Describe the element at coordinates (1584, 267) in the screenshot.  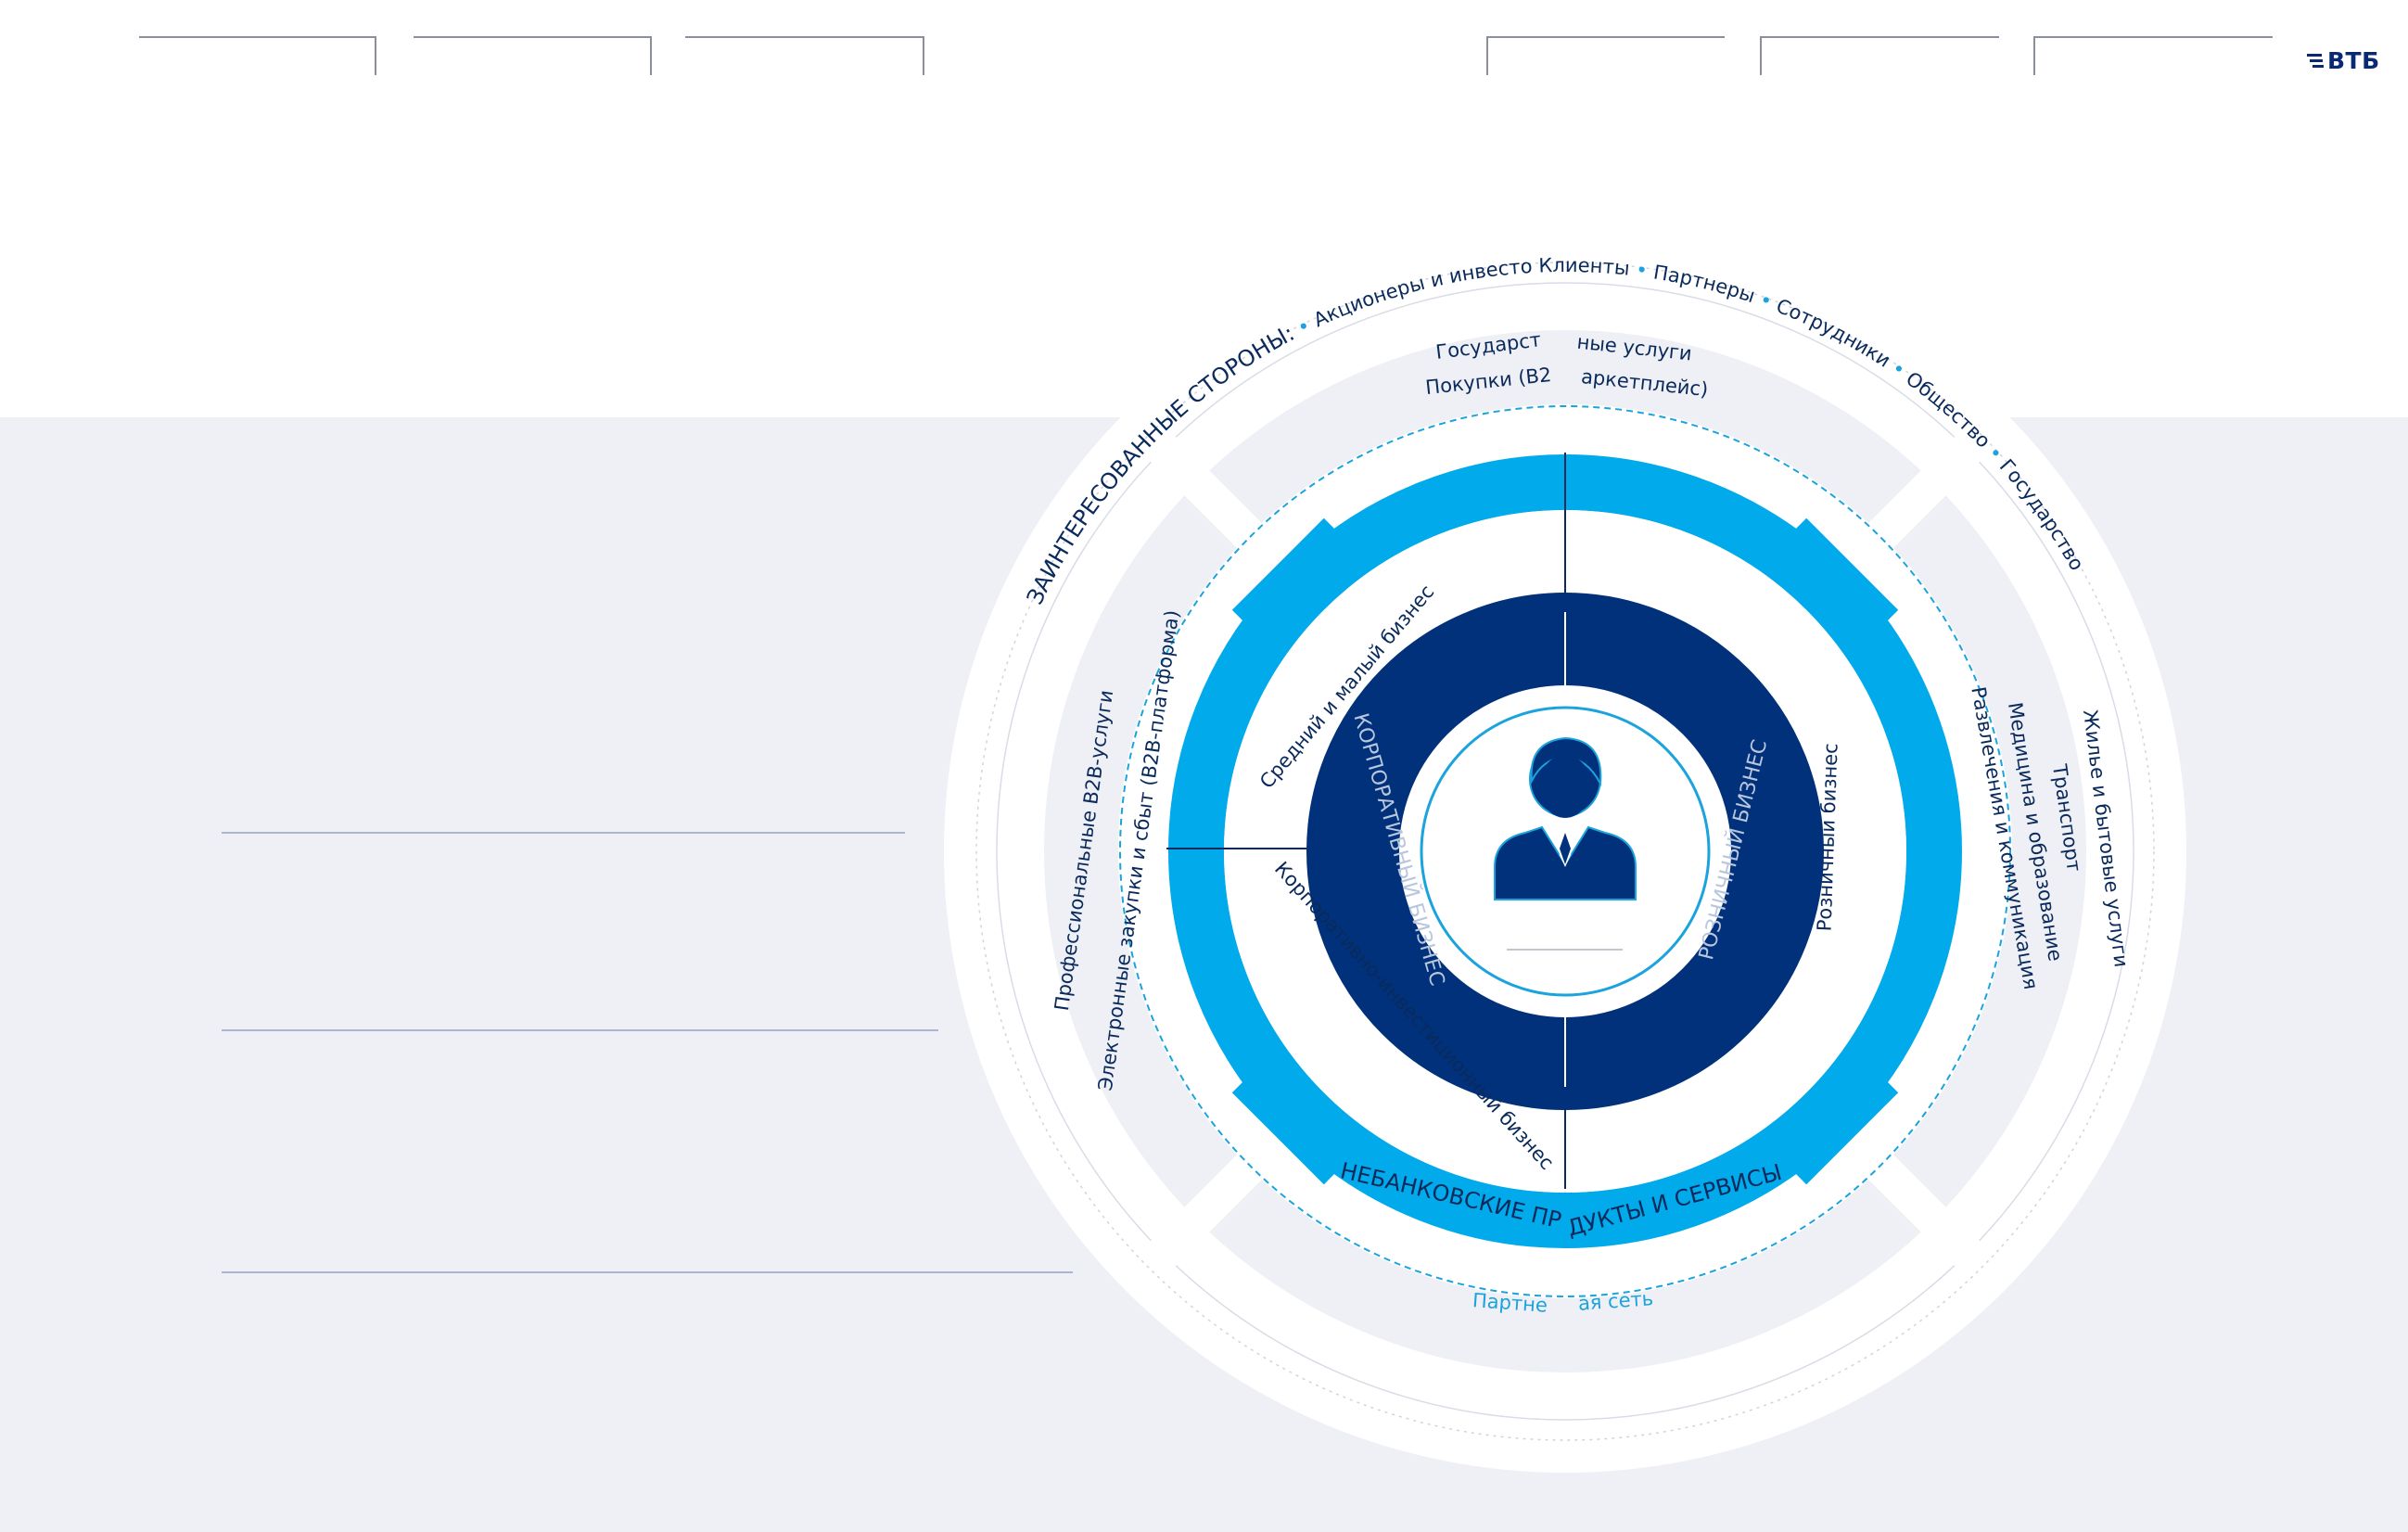
I see `stakeholder-clients: Клиенты` at that location.